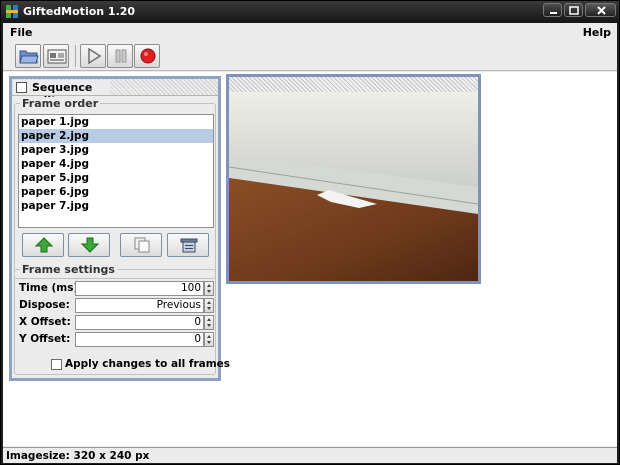  What do you see at coordinates (139, 322) in the screenshot?
I see `x-offset-field: 0` at bounding box center [139, 322].